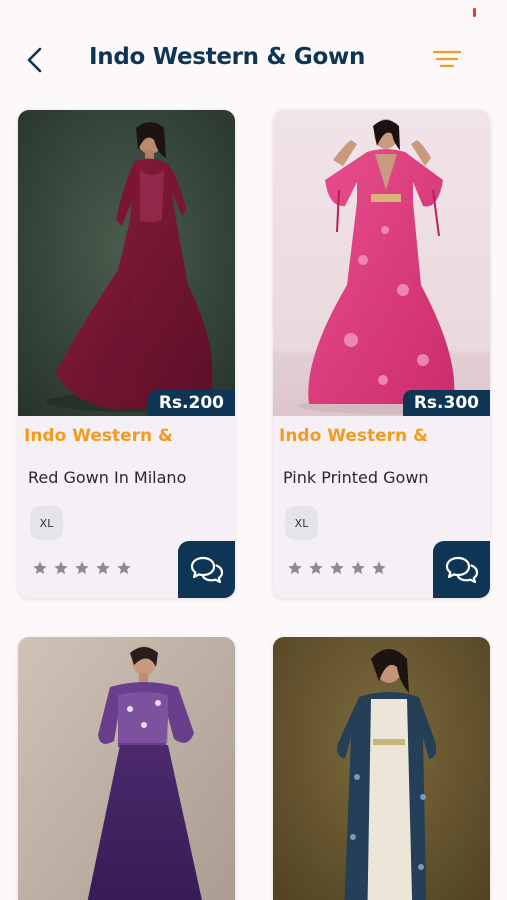  I want to click on price-tag: Rs.200, so click(191, 403).